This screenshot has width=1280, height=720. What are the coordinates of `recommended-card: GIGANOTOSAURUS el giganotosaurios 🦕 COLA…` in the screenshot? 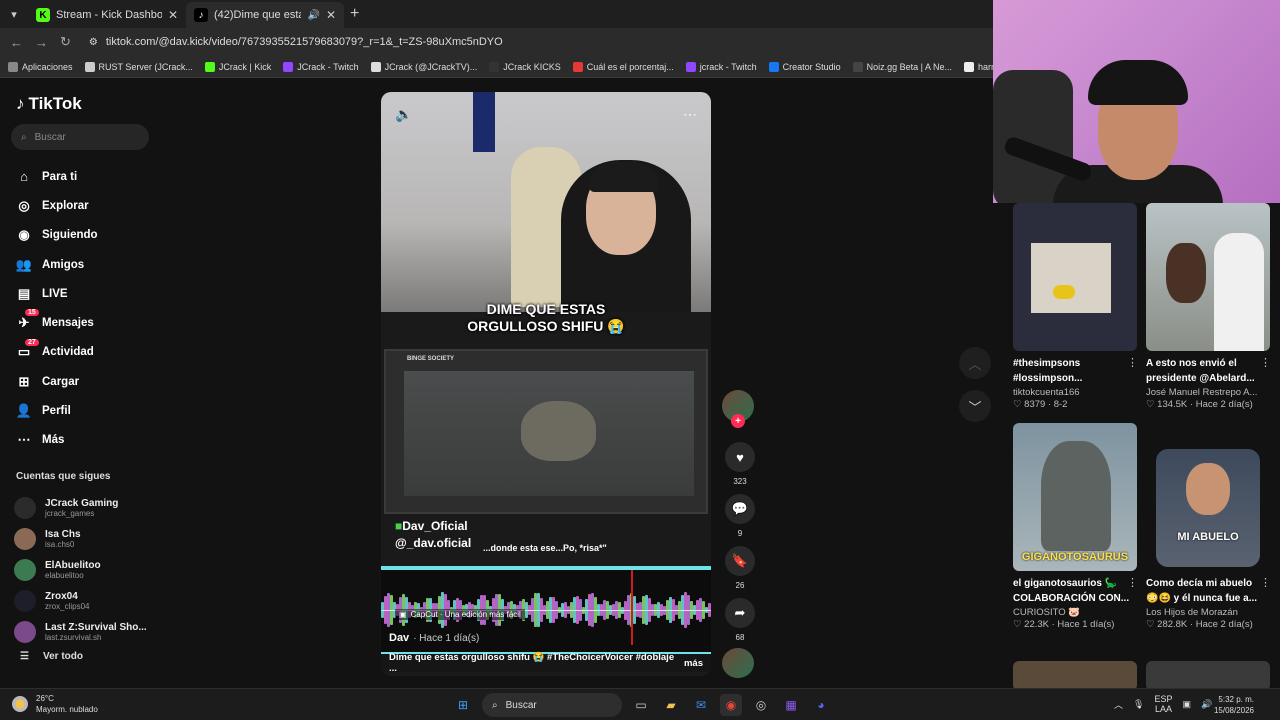 It's located at (1075, 526).